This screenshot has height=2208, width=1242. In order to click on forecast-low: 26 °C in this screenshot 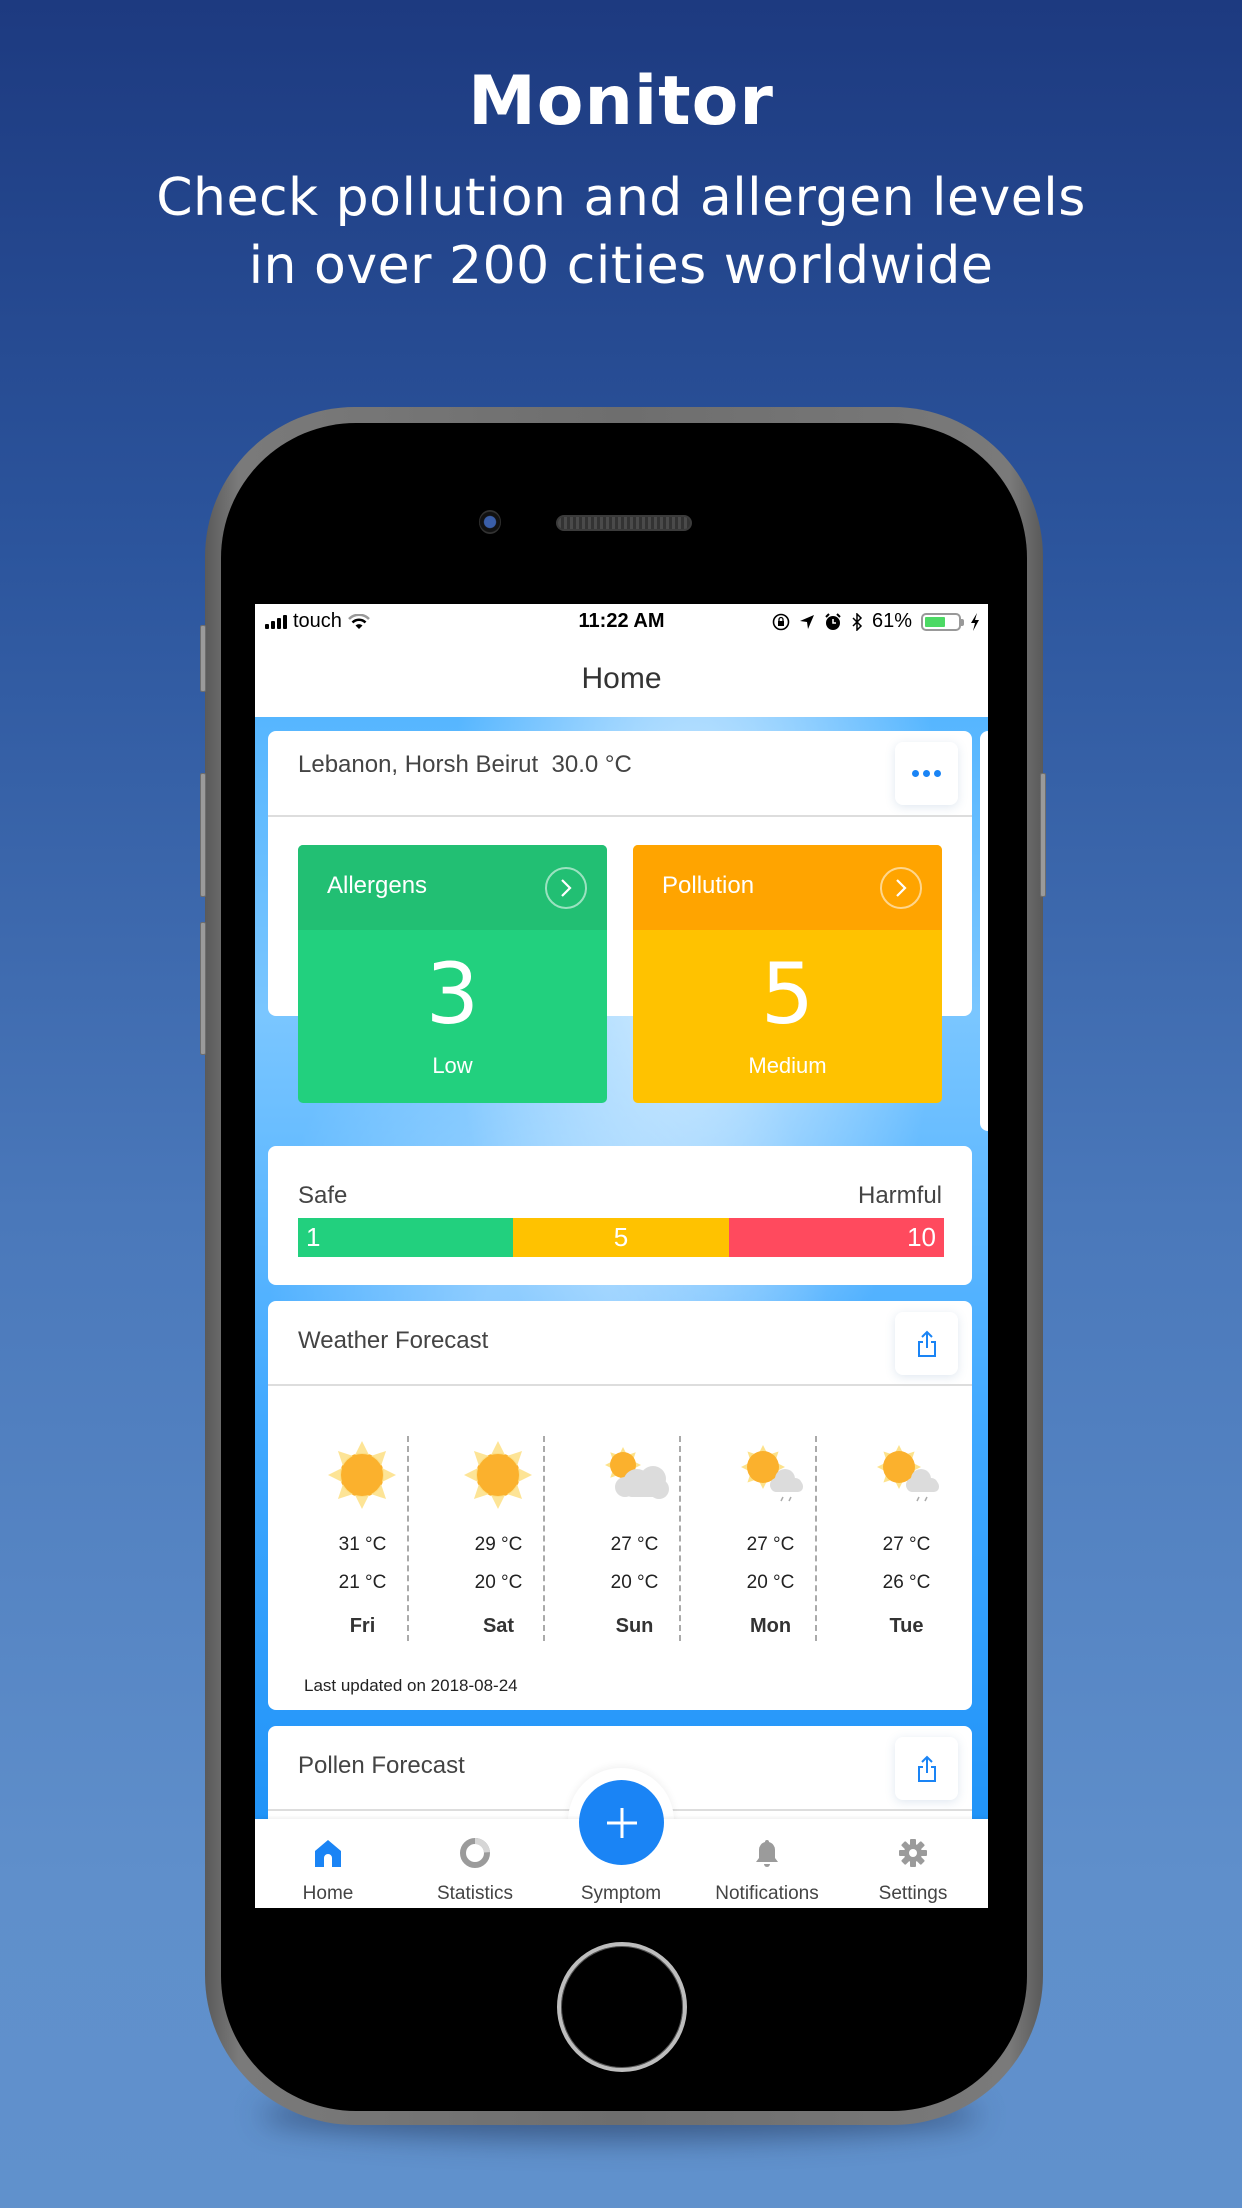, I will do `click(906, 1582)`.